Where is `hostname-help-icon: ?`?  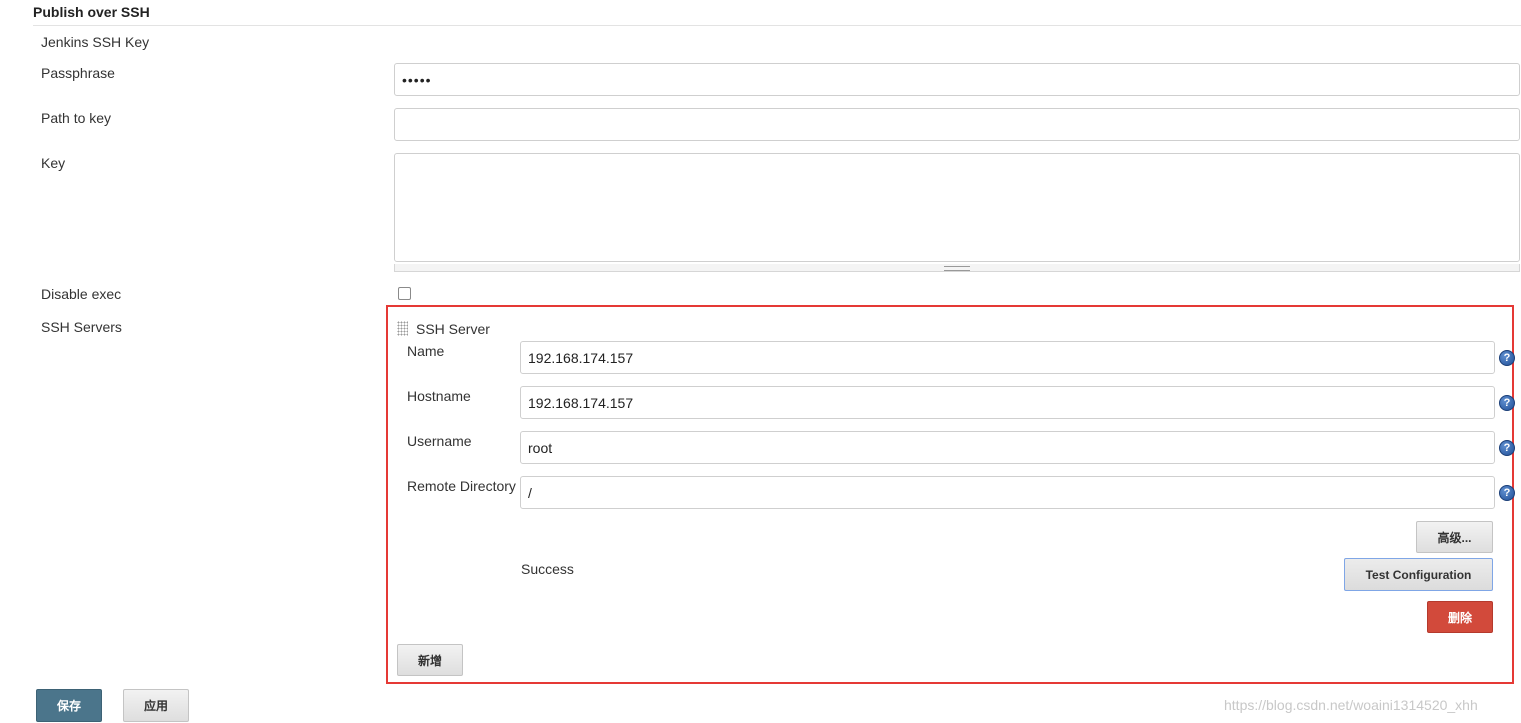 hostname-help-icon: ? is located at coordinates (1507, 403).